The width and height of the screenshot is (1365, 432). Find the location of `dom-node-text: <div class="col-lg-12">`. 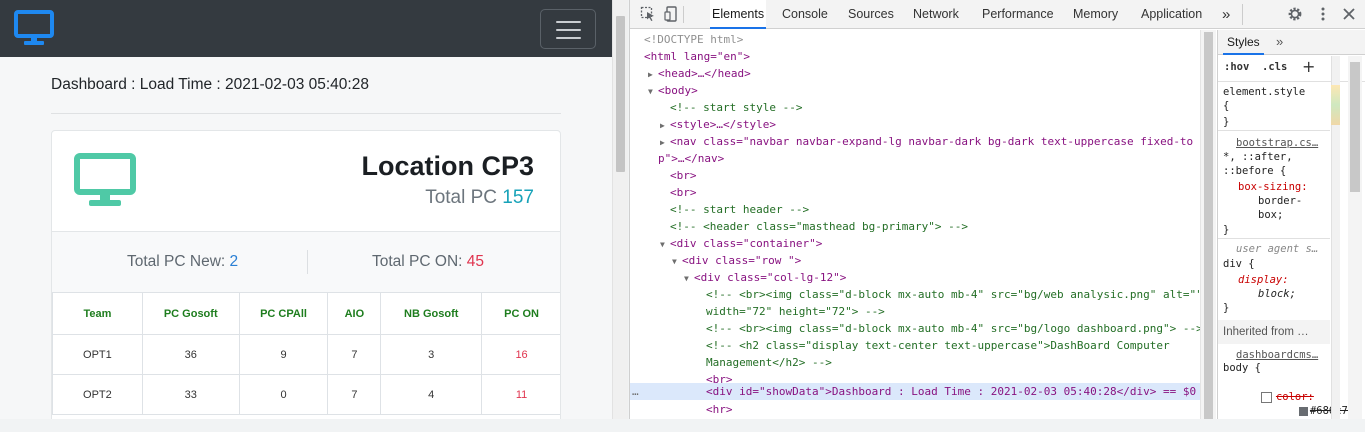

dom-node-text: <div class="col-lg-12"> is located at coordinates (770, 277).